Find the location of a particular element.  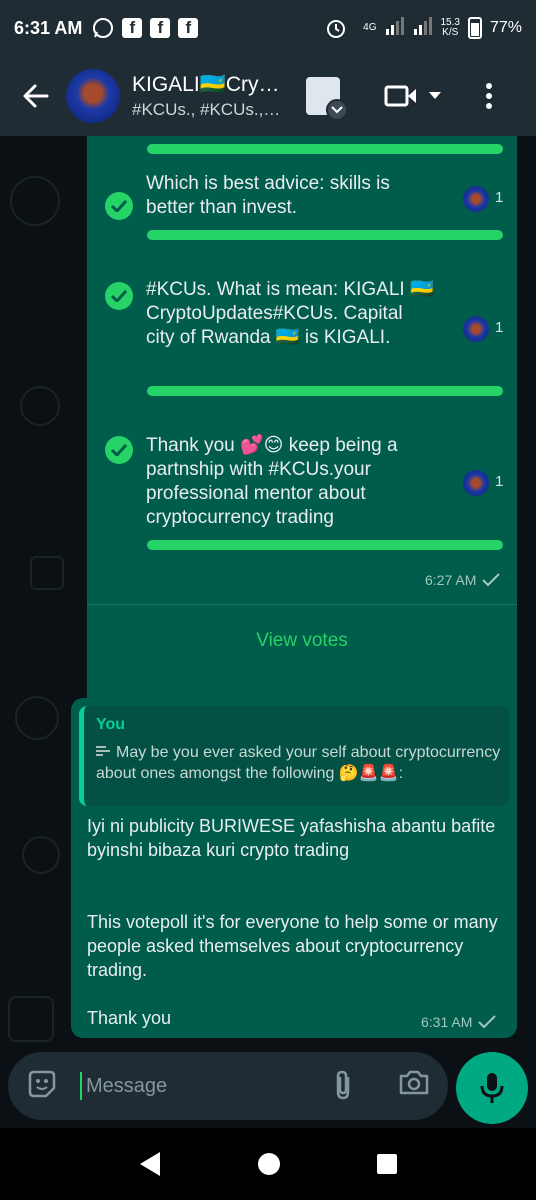

battery-percent: 77% is located at coordinates (505, 27).